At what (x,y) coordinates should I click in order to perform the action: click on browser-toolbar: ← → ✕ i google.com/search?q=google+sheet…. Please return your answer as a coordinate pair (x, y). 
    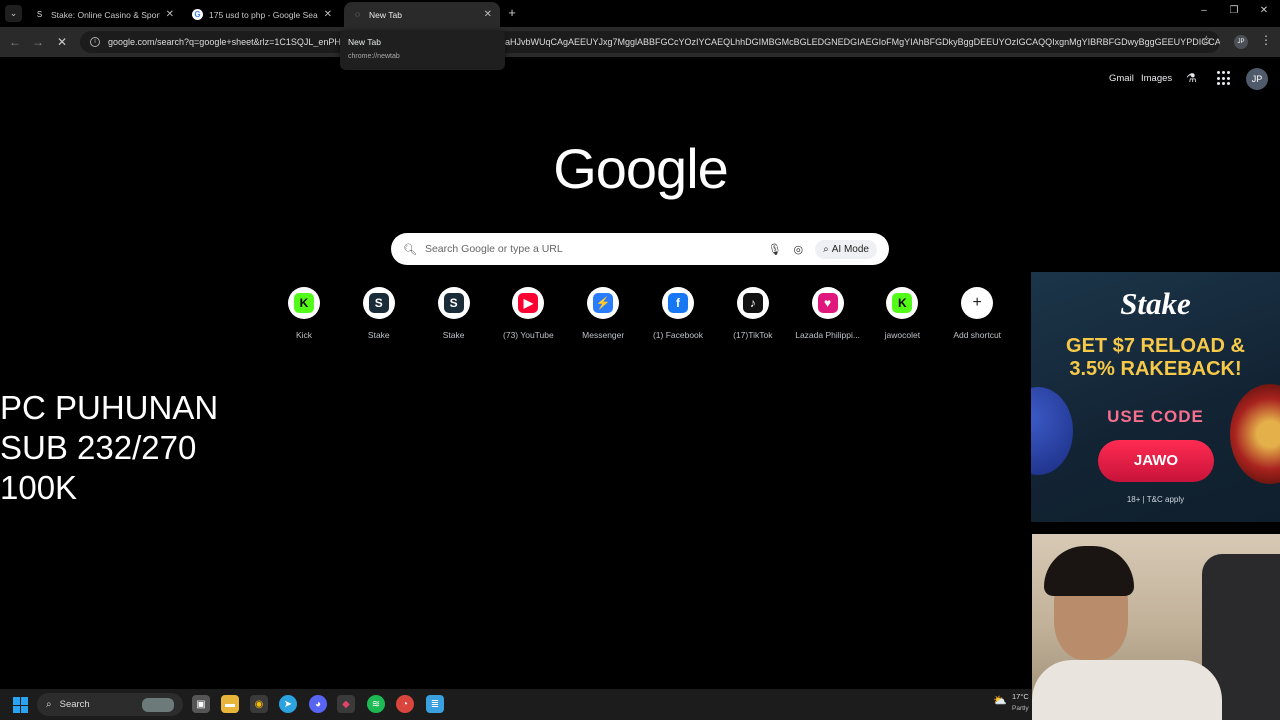
    Looking at the image, I should click on (640, 42).